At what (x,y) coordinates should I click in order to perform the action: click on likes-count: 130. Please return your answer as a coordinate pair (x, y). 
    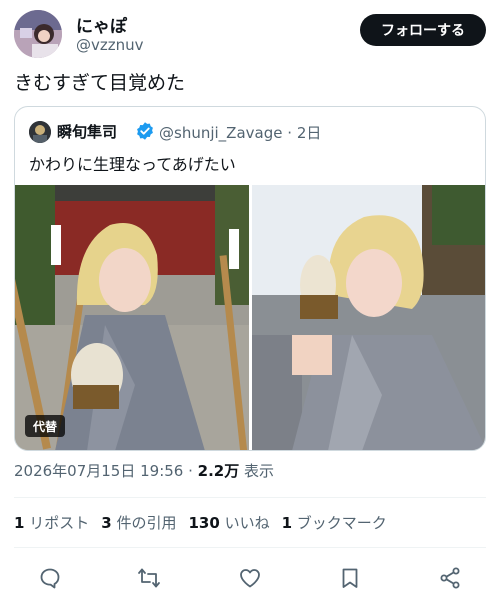
    Looking at the image, I should click on (204, 523).